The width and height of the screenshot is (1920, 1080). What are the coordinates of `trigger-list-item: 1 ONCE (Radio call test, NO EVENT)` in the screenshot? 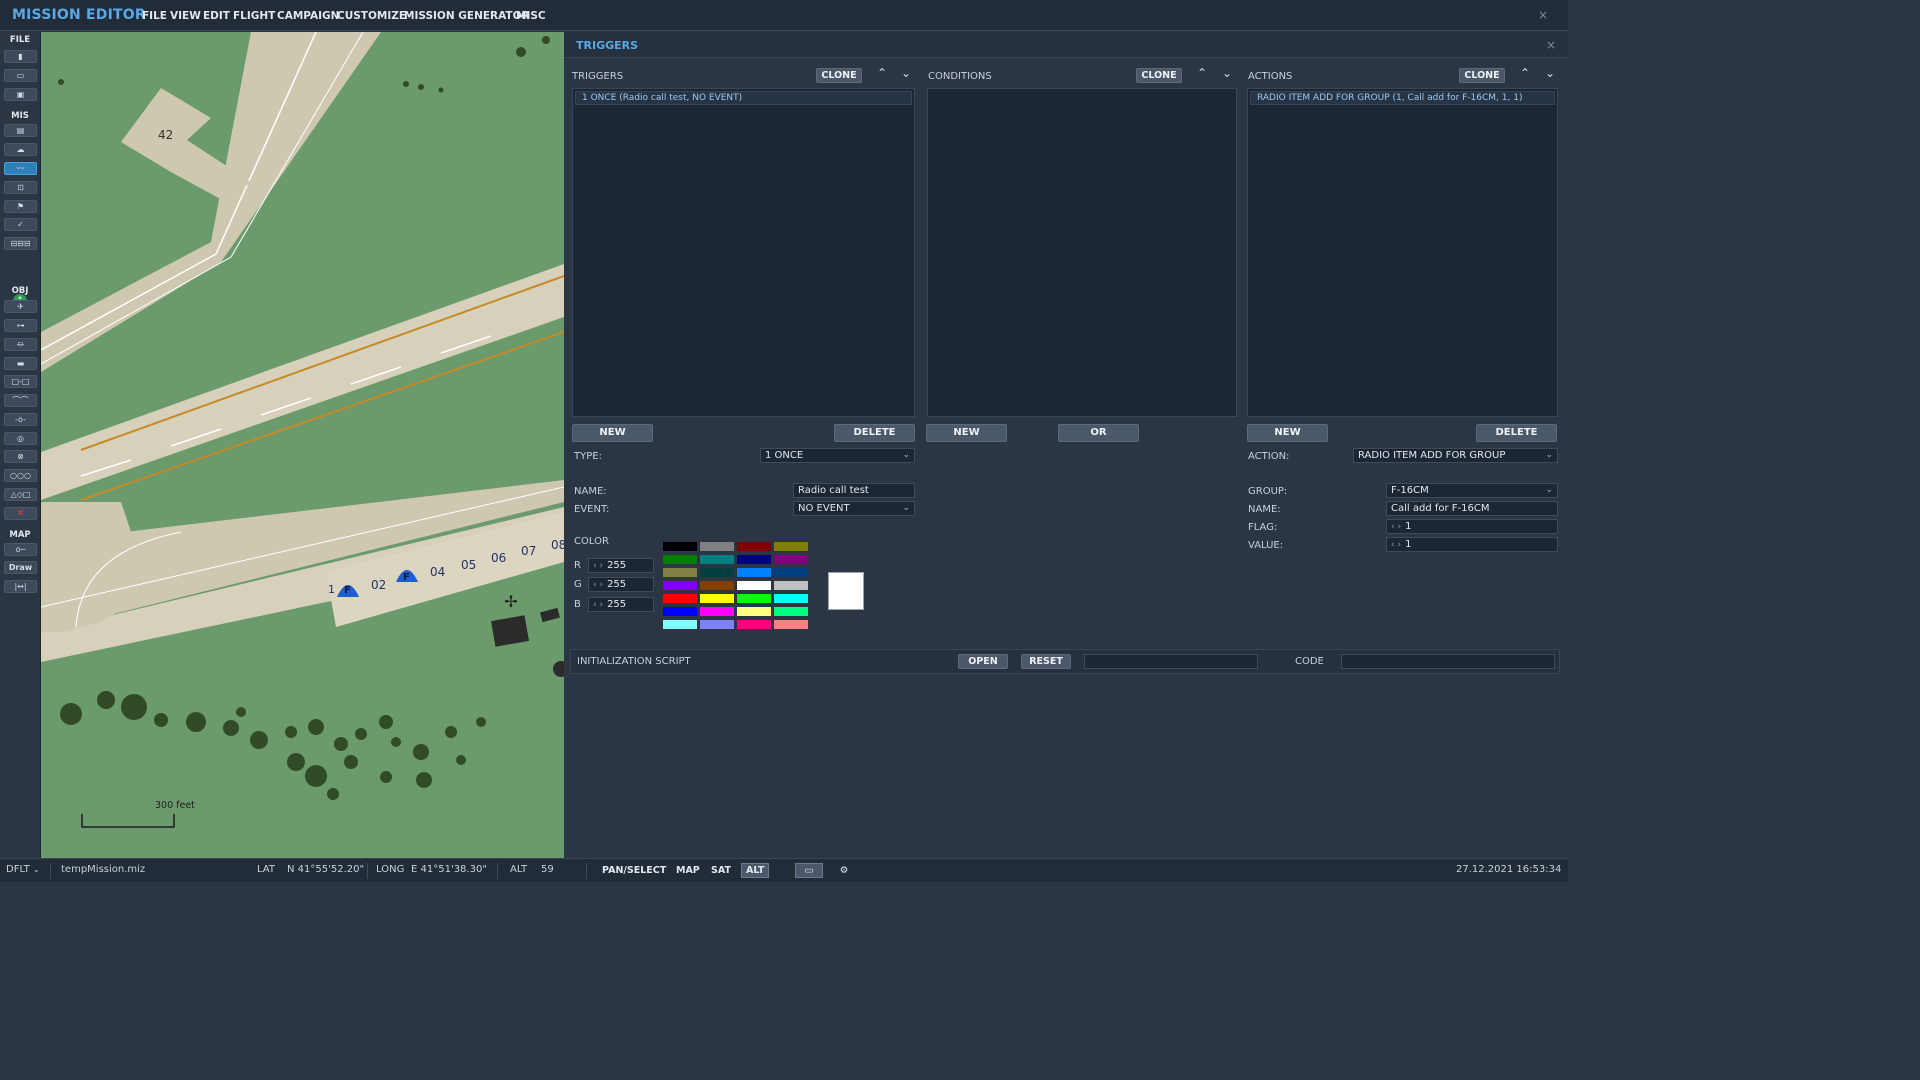 It's located at (743, 98).